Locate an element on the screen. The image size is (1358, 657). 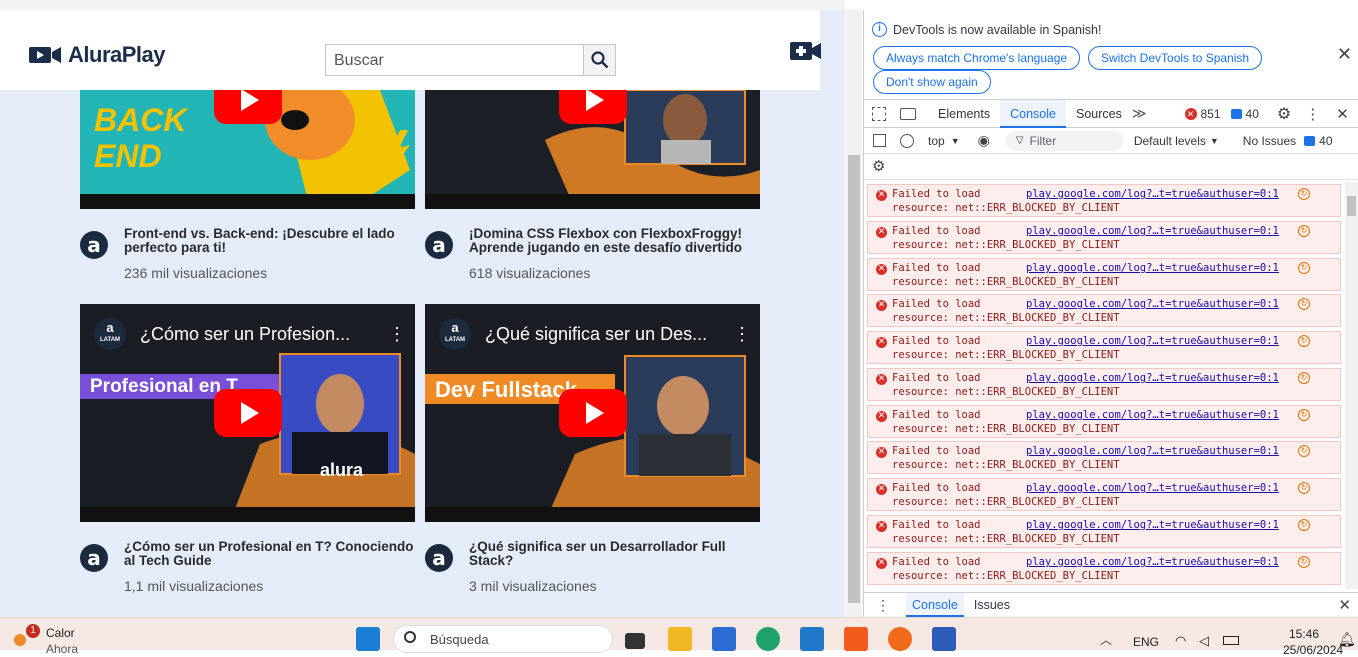
more-tabs-icon: ≫ is located at coordinates (1139, 113).